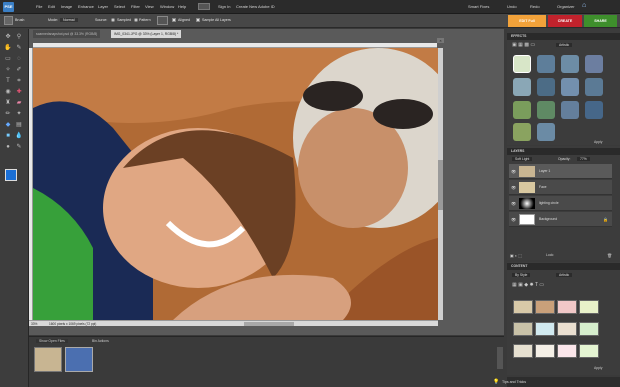  I want to click on content-apply-button: Apply, so click(598, 368).